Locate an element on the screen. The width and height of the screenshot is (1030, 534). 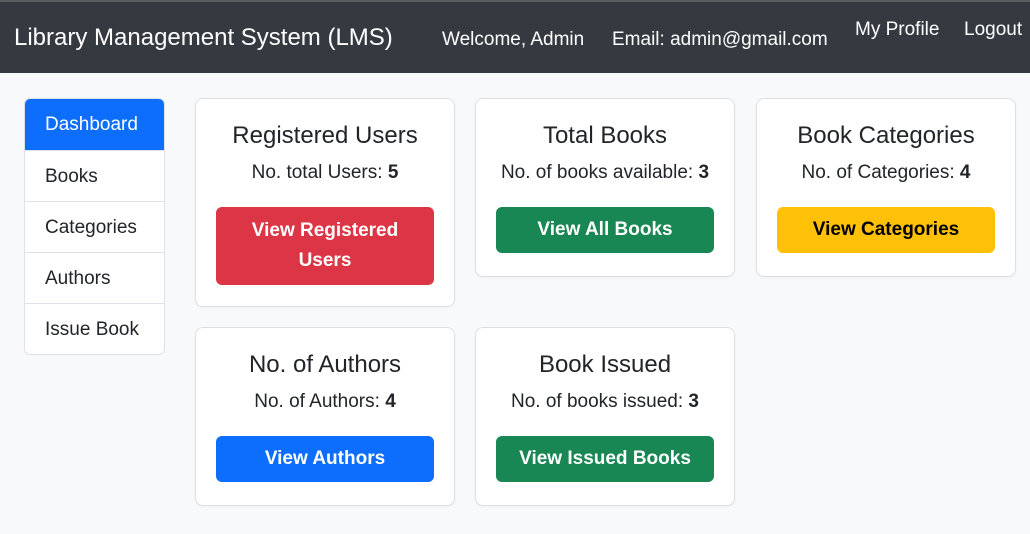
view-issued-books-button: View Issued Books is located at coordinates (605, 459).